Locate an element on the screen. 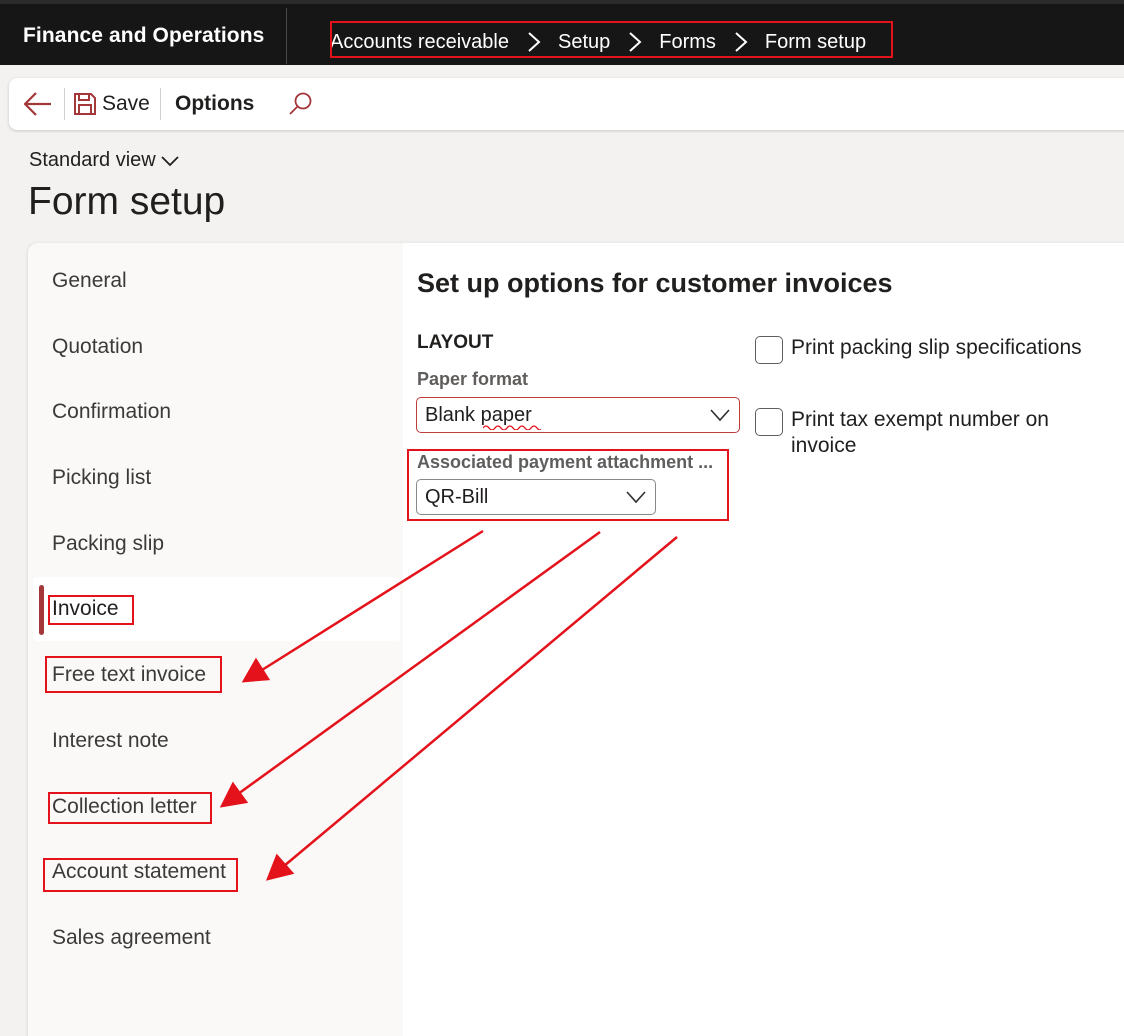 Image resolution: width=1124 pixels, height=1036 pixels. annotation-box-payment-attachment is located at coordinates (568, 485).